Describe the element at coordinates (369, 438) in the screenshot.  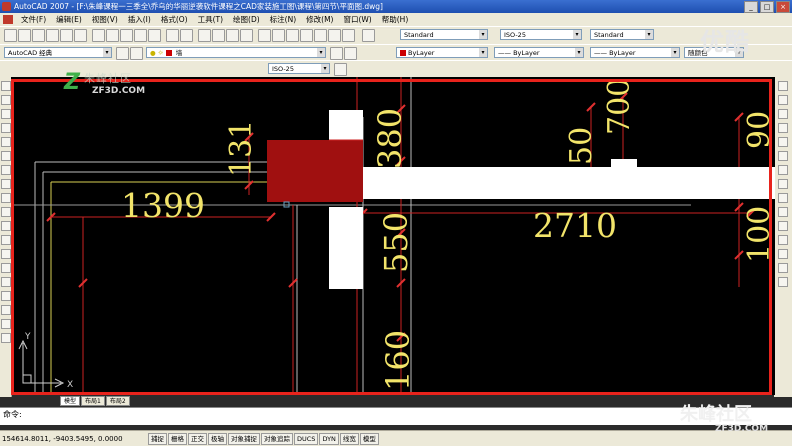
I see `model-toggle: 模型` at that location.